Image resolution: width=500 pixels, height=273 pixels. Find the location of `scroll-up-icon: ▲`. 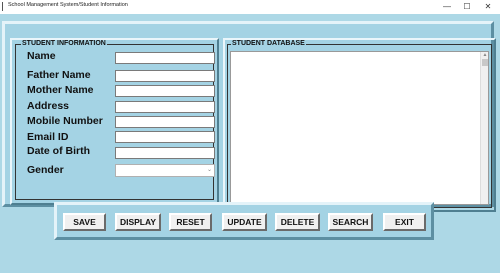

scroll-up-icon: ▲ is located at coordinates (485, 55).